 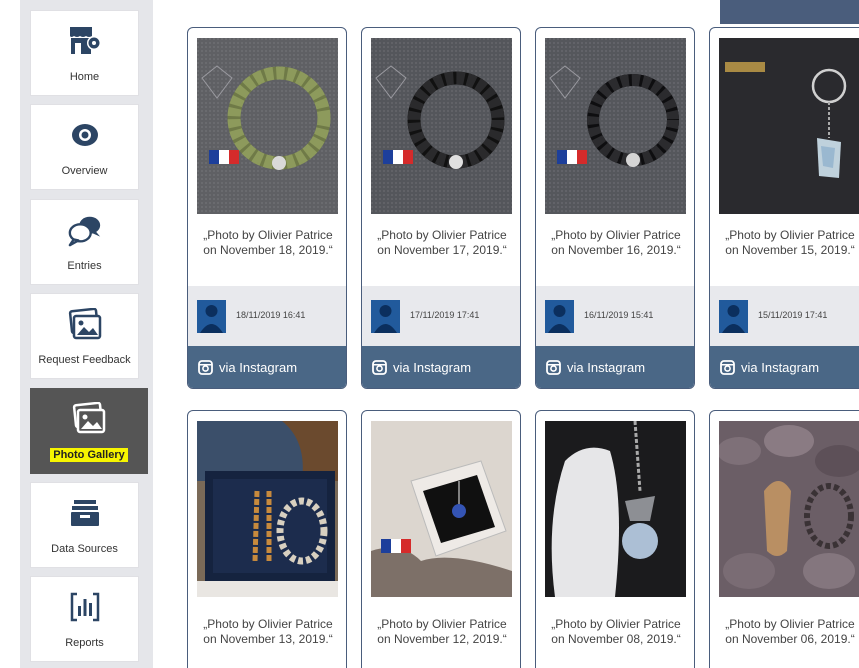 What do you see at coordinates (85, 324) in the screenshot?
I see `image-frame-icon` at bounding box center [85, 324].